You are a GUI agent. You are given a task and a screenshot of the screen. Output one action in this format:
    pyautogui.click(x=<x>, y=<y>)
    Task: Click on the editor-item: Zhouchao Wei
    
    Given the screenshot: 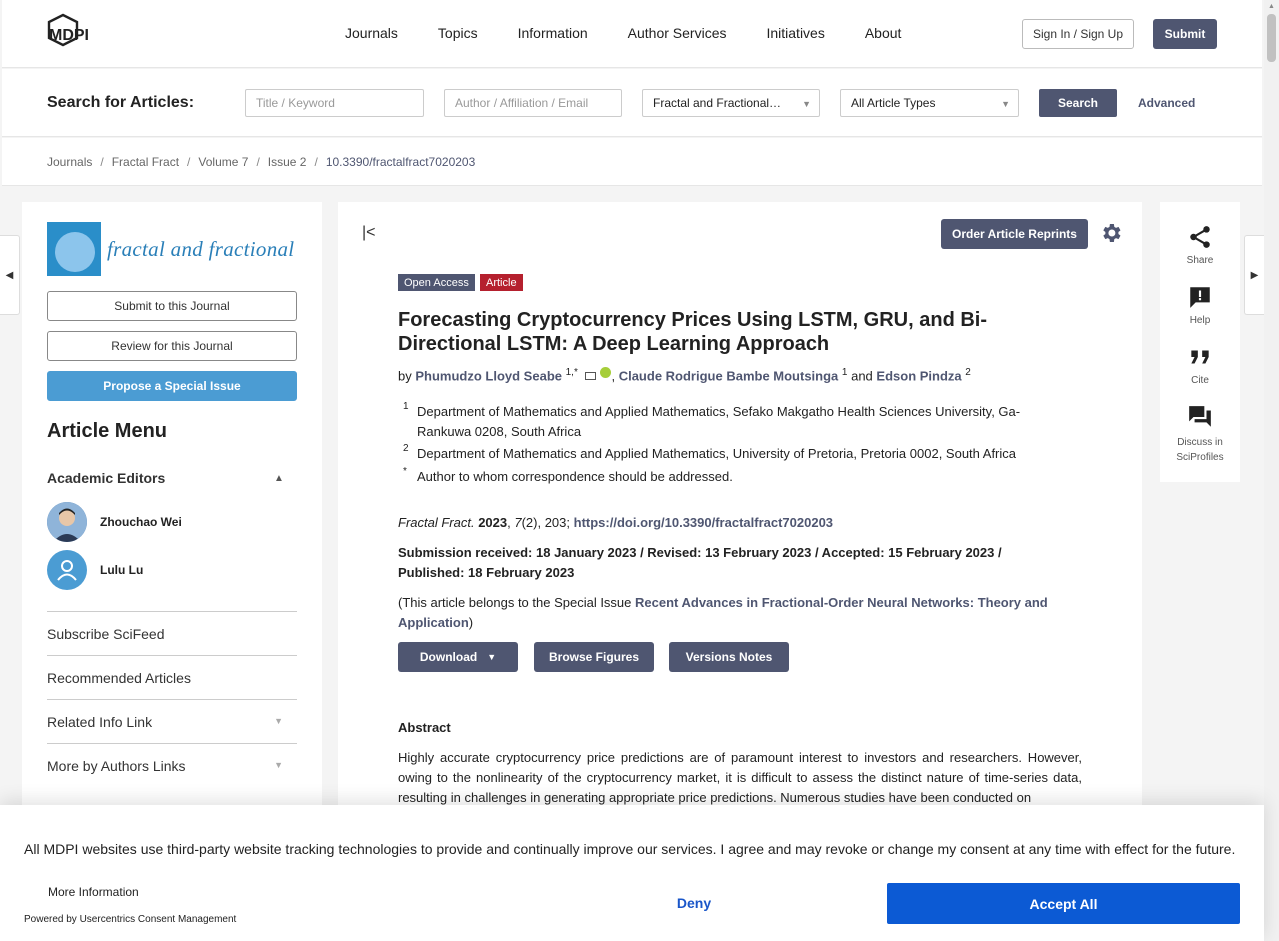 What is the action you would take?
    pyautogui.click(x=114, y=522)
    